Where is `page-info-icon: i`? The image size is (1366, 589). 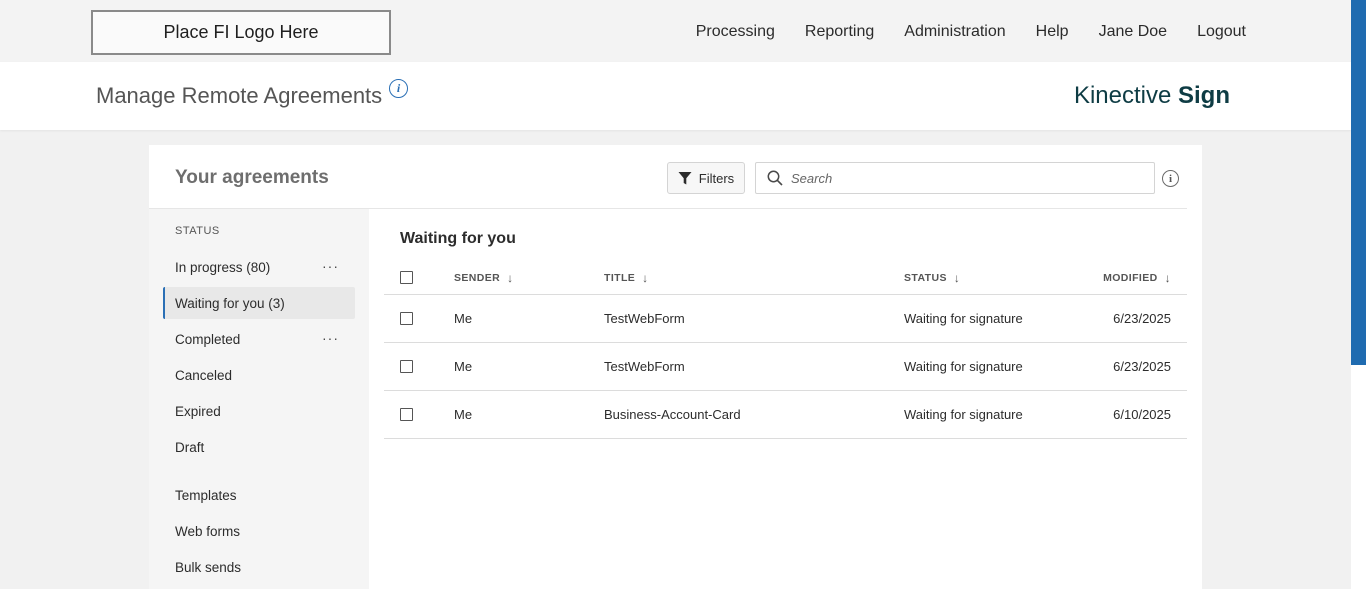 page-info-icon: i is located at coordinates (398, 88).